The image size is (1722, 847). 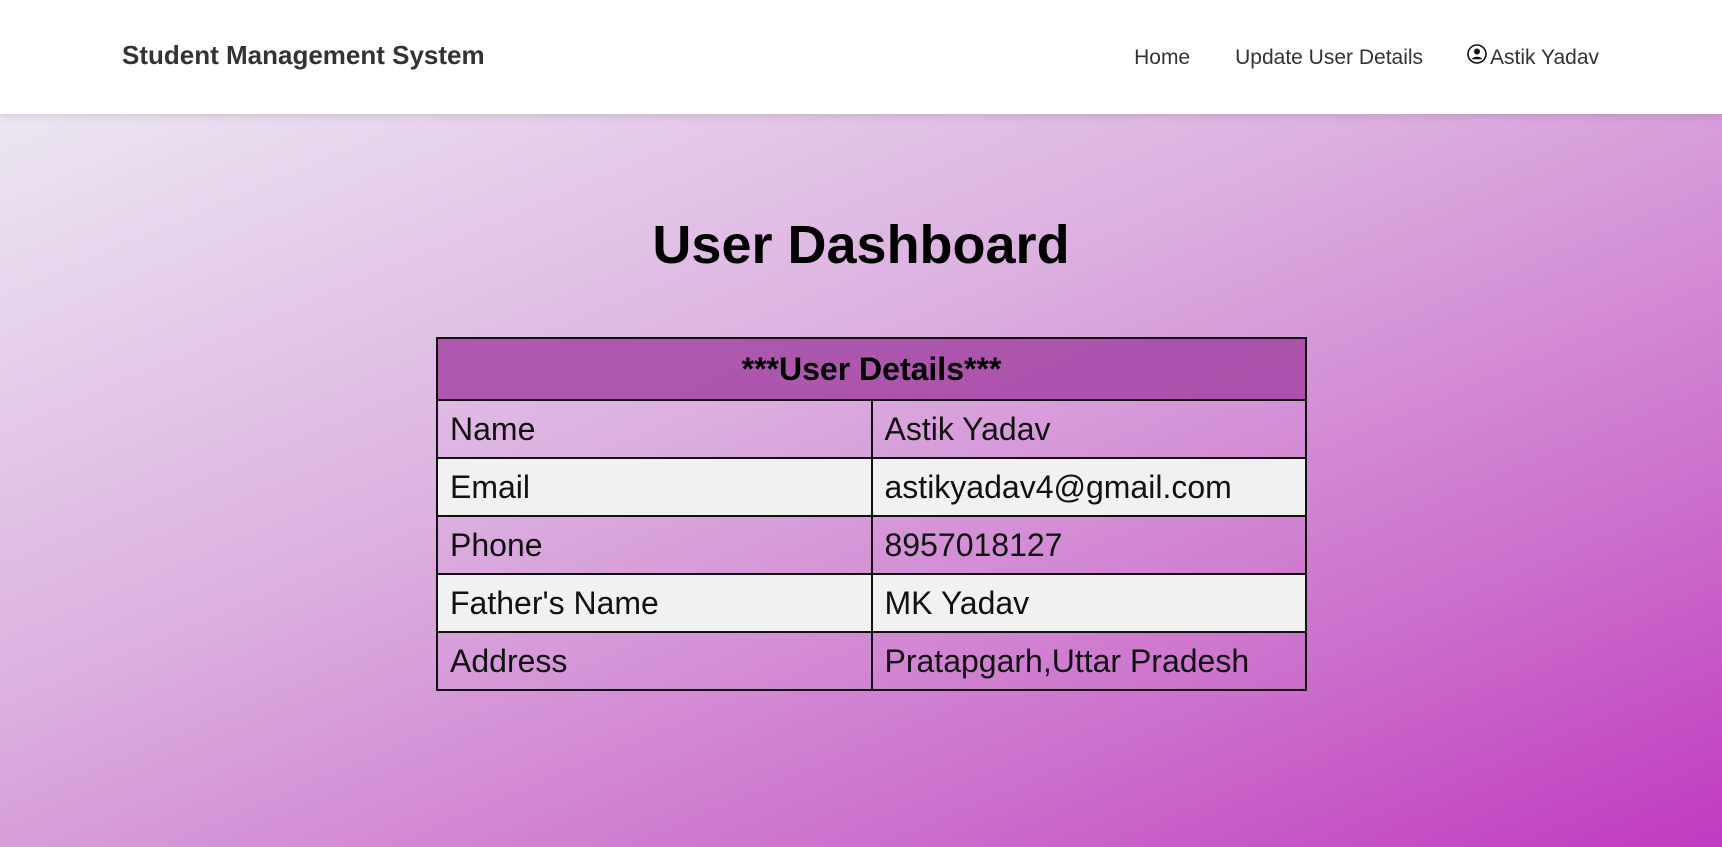 What do you see at coordinates (654, 429) in the screenshot?
I see `row-label-name: Name` at bounding box center [654, 429].